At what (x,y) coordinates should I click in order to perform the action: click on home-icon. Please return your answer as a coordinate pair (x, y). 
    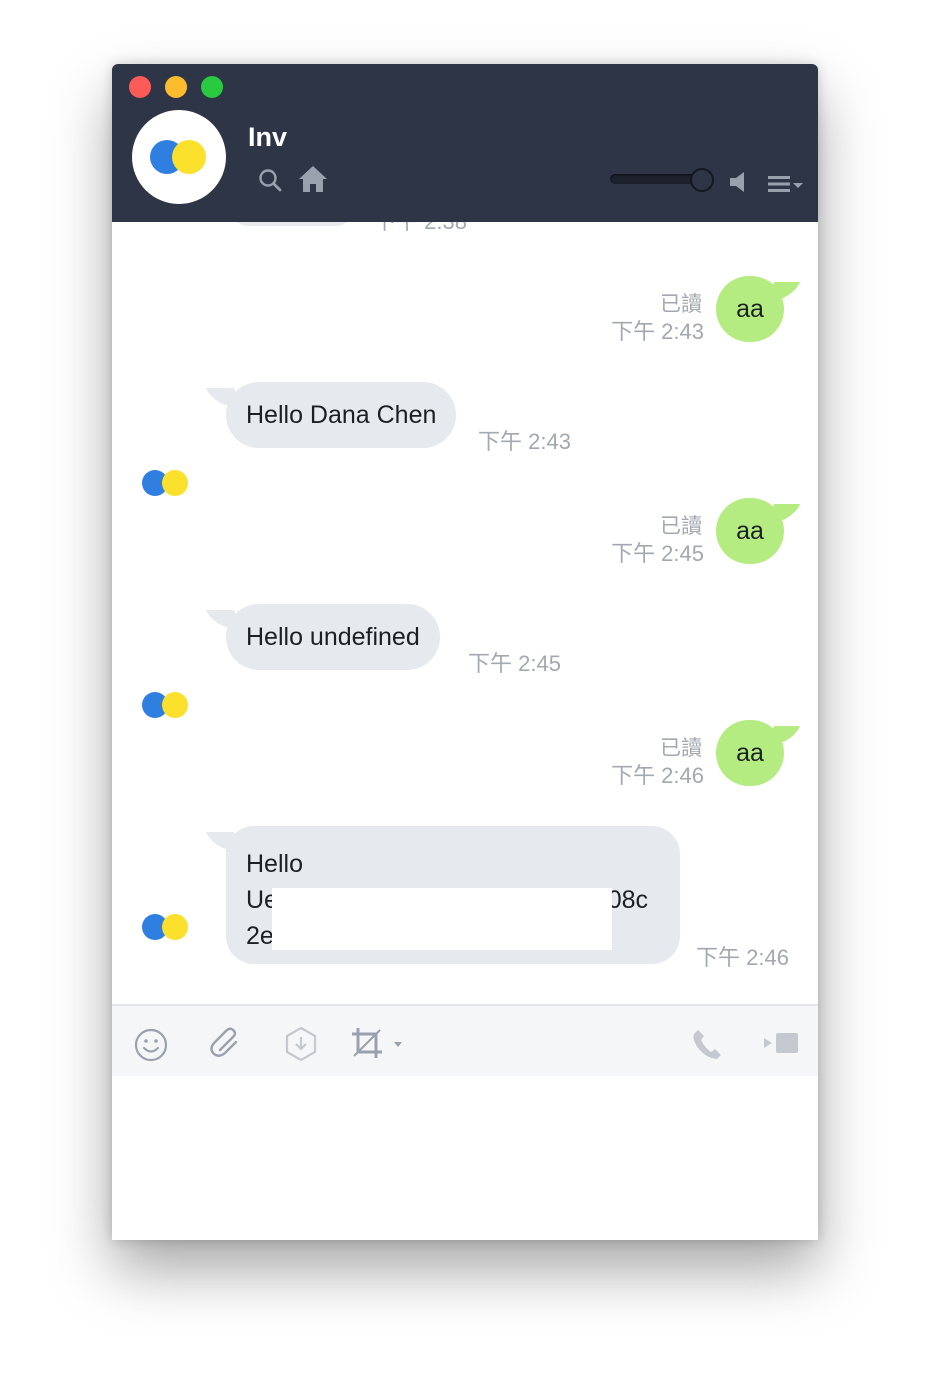
    Looking at the image, I should click on (313, 179).